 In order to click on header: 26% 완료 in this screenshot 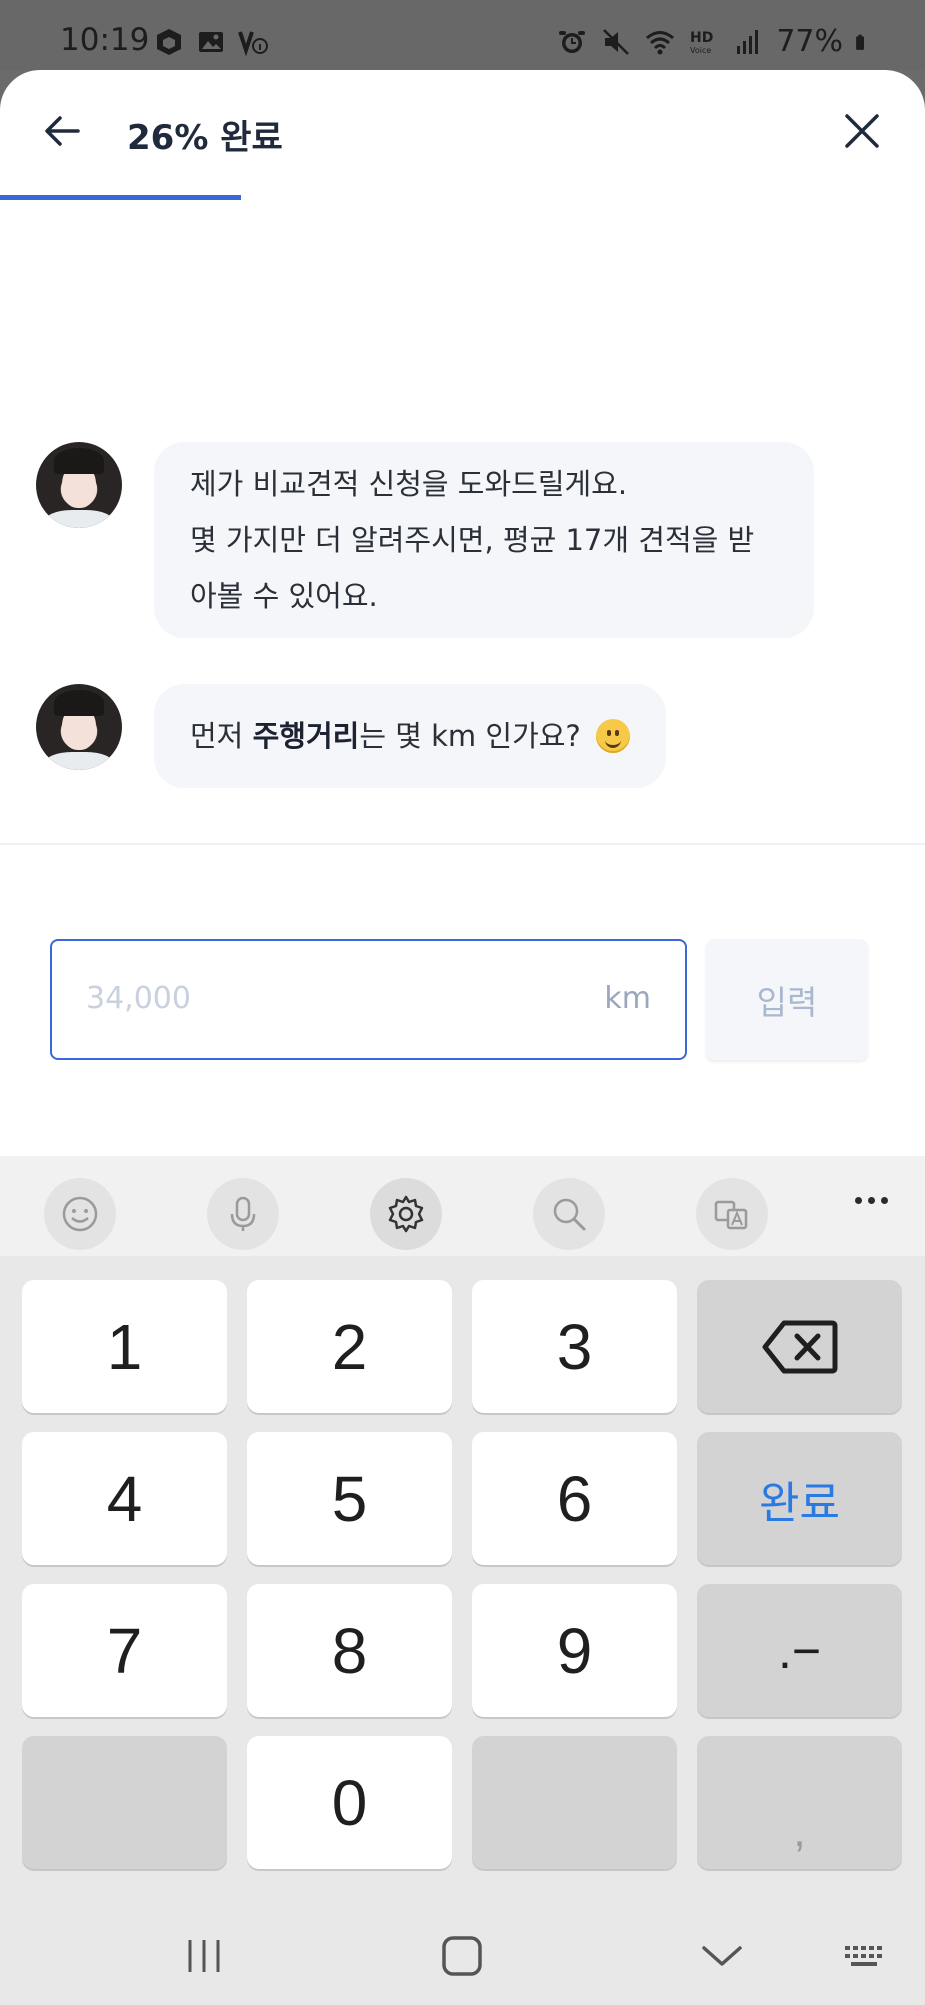, I will do `click(462, 135)`.